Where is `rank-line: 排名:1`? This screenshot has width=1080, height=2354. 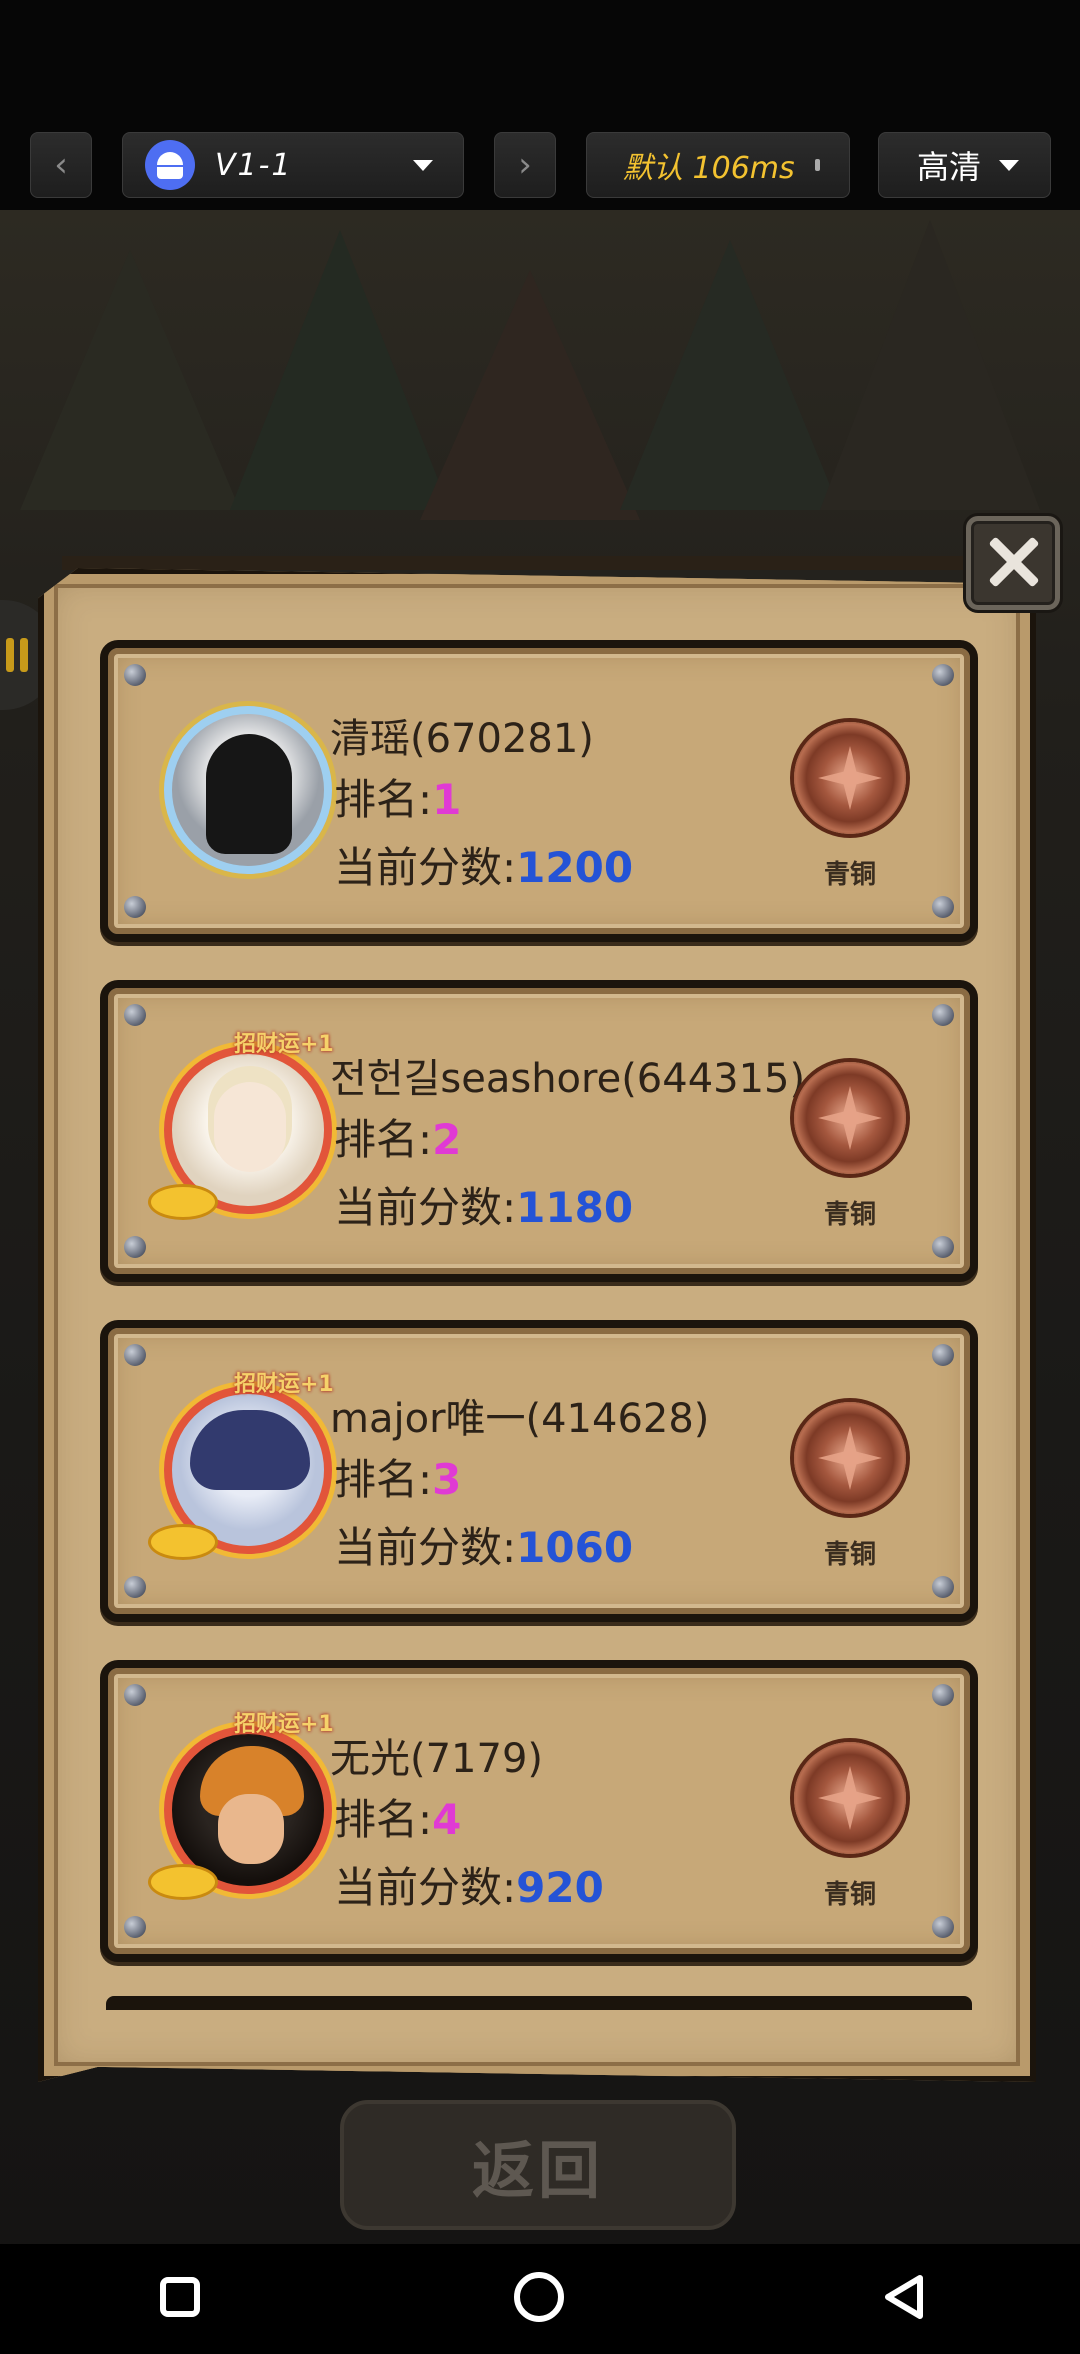 rank-line: 排名:1 is located at coordinates (398, 799).